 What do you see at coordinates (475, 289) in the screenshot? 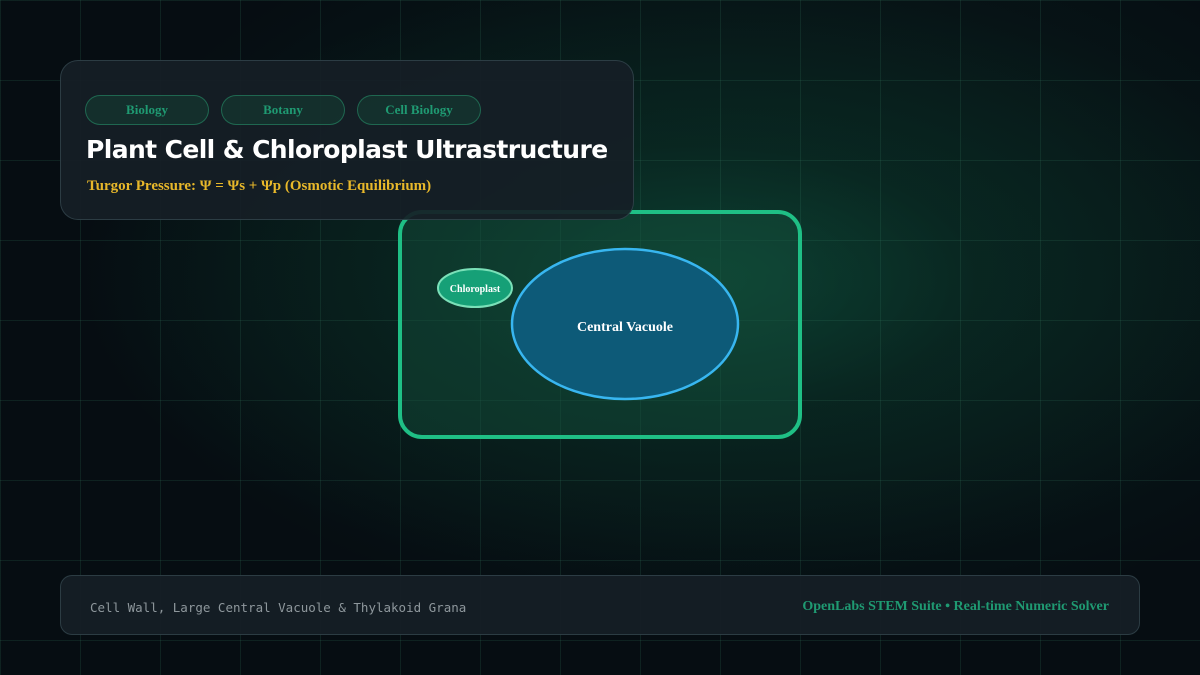
I see `chloroplast-label: Chloroplast` at bounding box center [475, 289].